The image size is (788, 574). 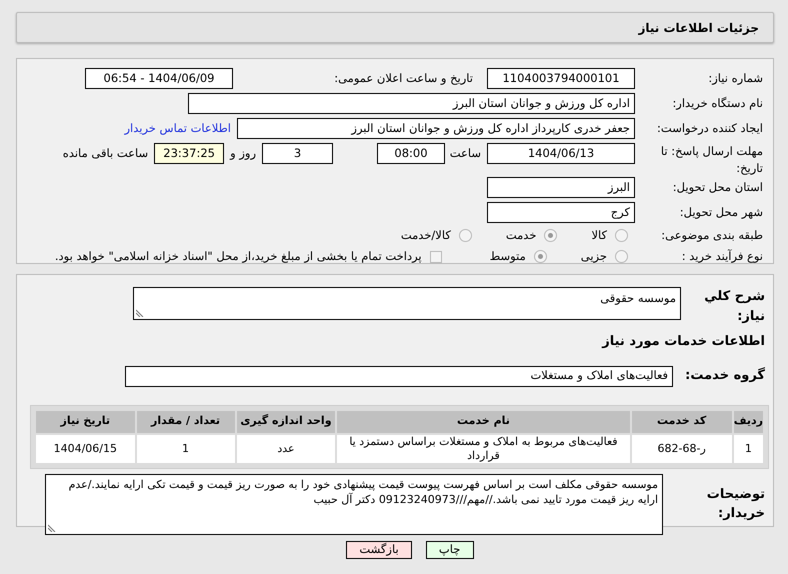 I want to click on city-field: کرج, so click(x=561, y=212).